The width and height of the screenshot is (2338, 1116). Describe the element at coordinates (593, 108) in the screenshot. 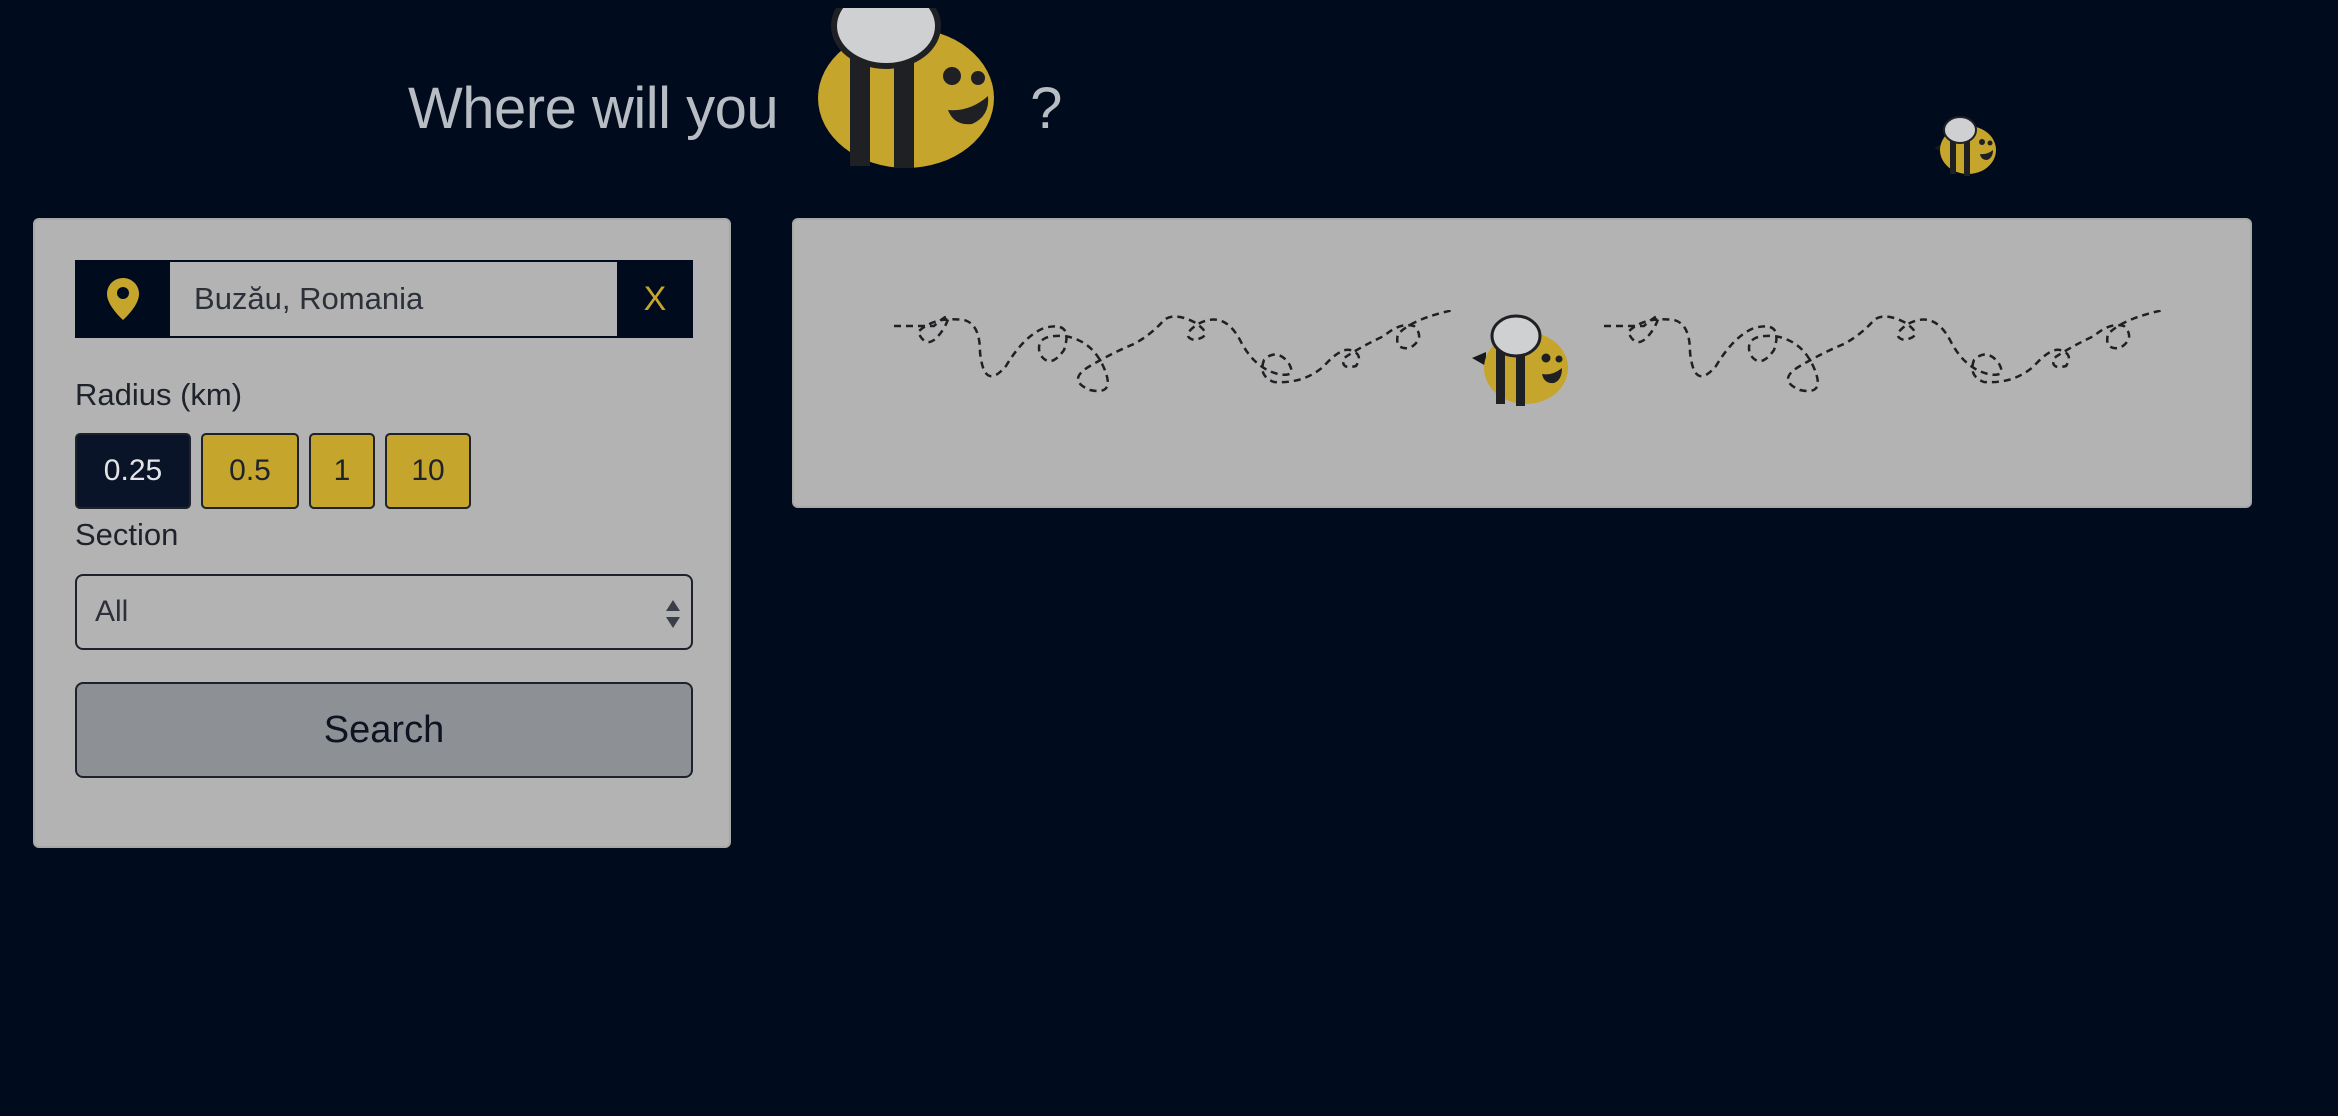

I see `hero-title-text: Where will you` at that location.